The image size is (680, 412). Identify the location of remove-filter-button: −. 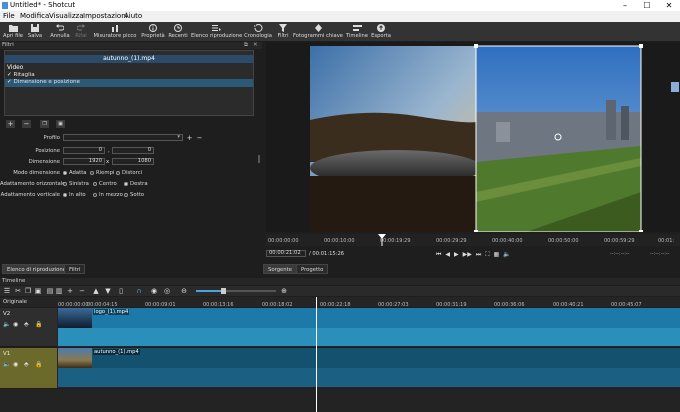
(26, 124).